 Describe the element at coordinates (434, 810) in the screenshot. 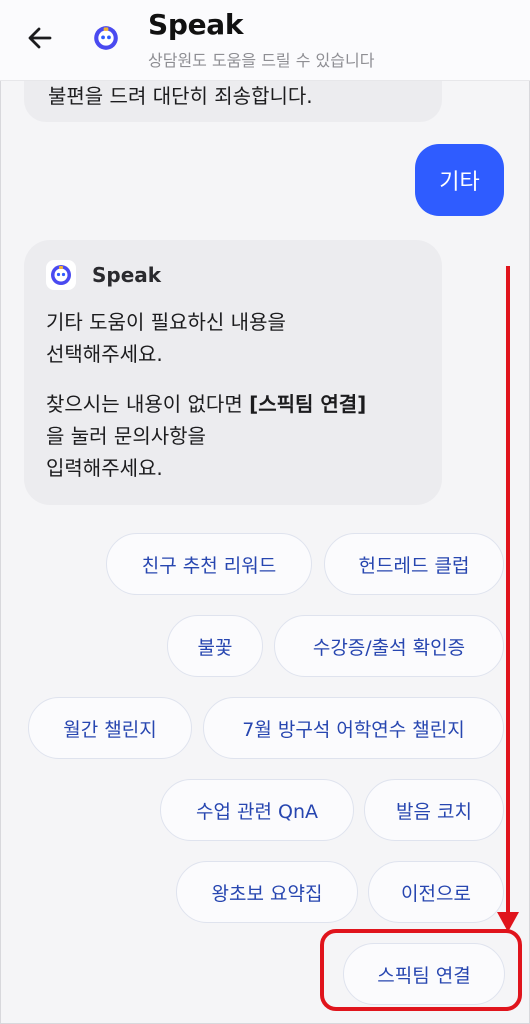

I see `quick-reply-button: 발음 코치` at that location.